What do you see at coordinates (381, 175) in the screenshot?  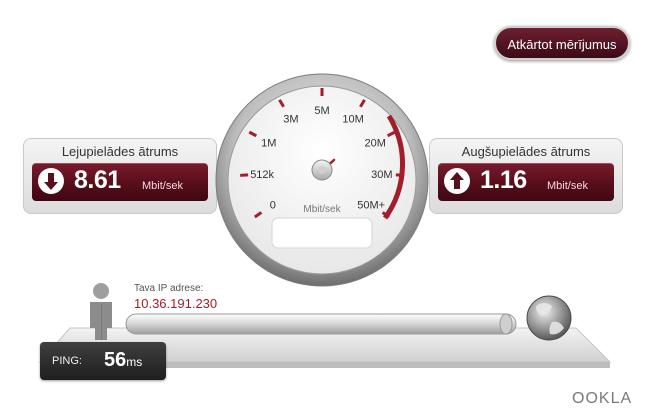 I see `gauge-label: 30M` at bounding box center [381, 175].